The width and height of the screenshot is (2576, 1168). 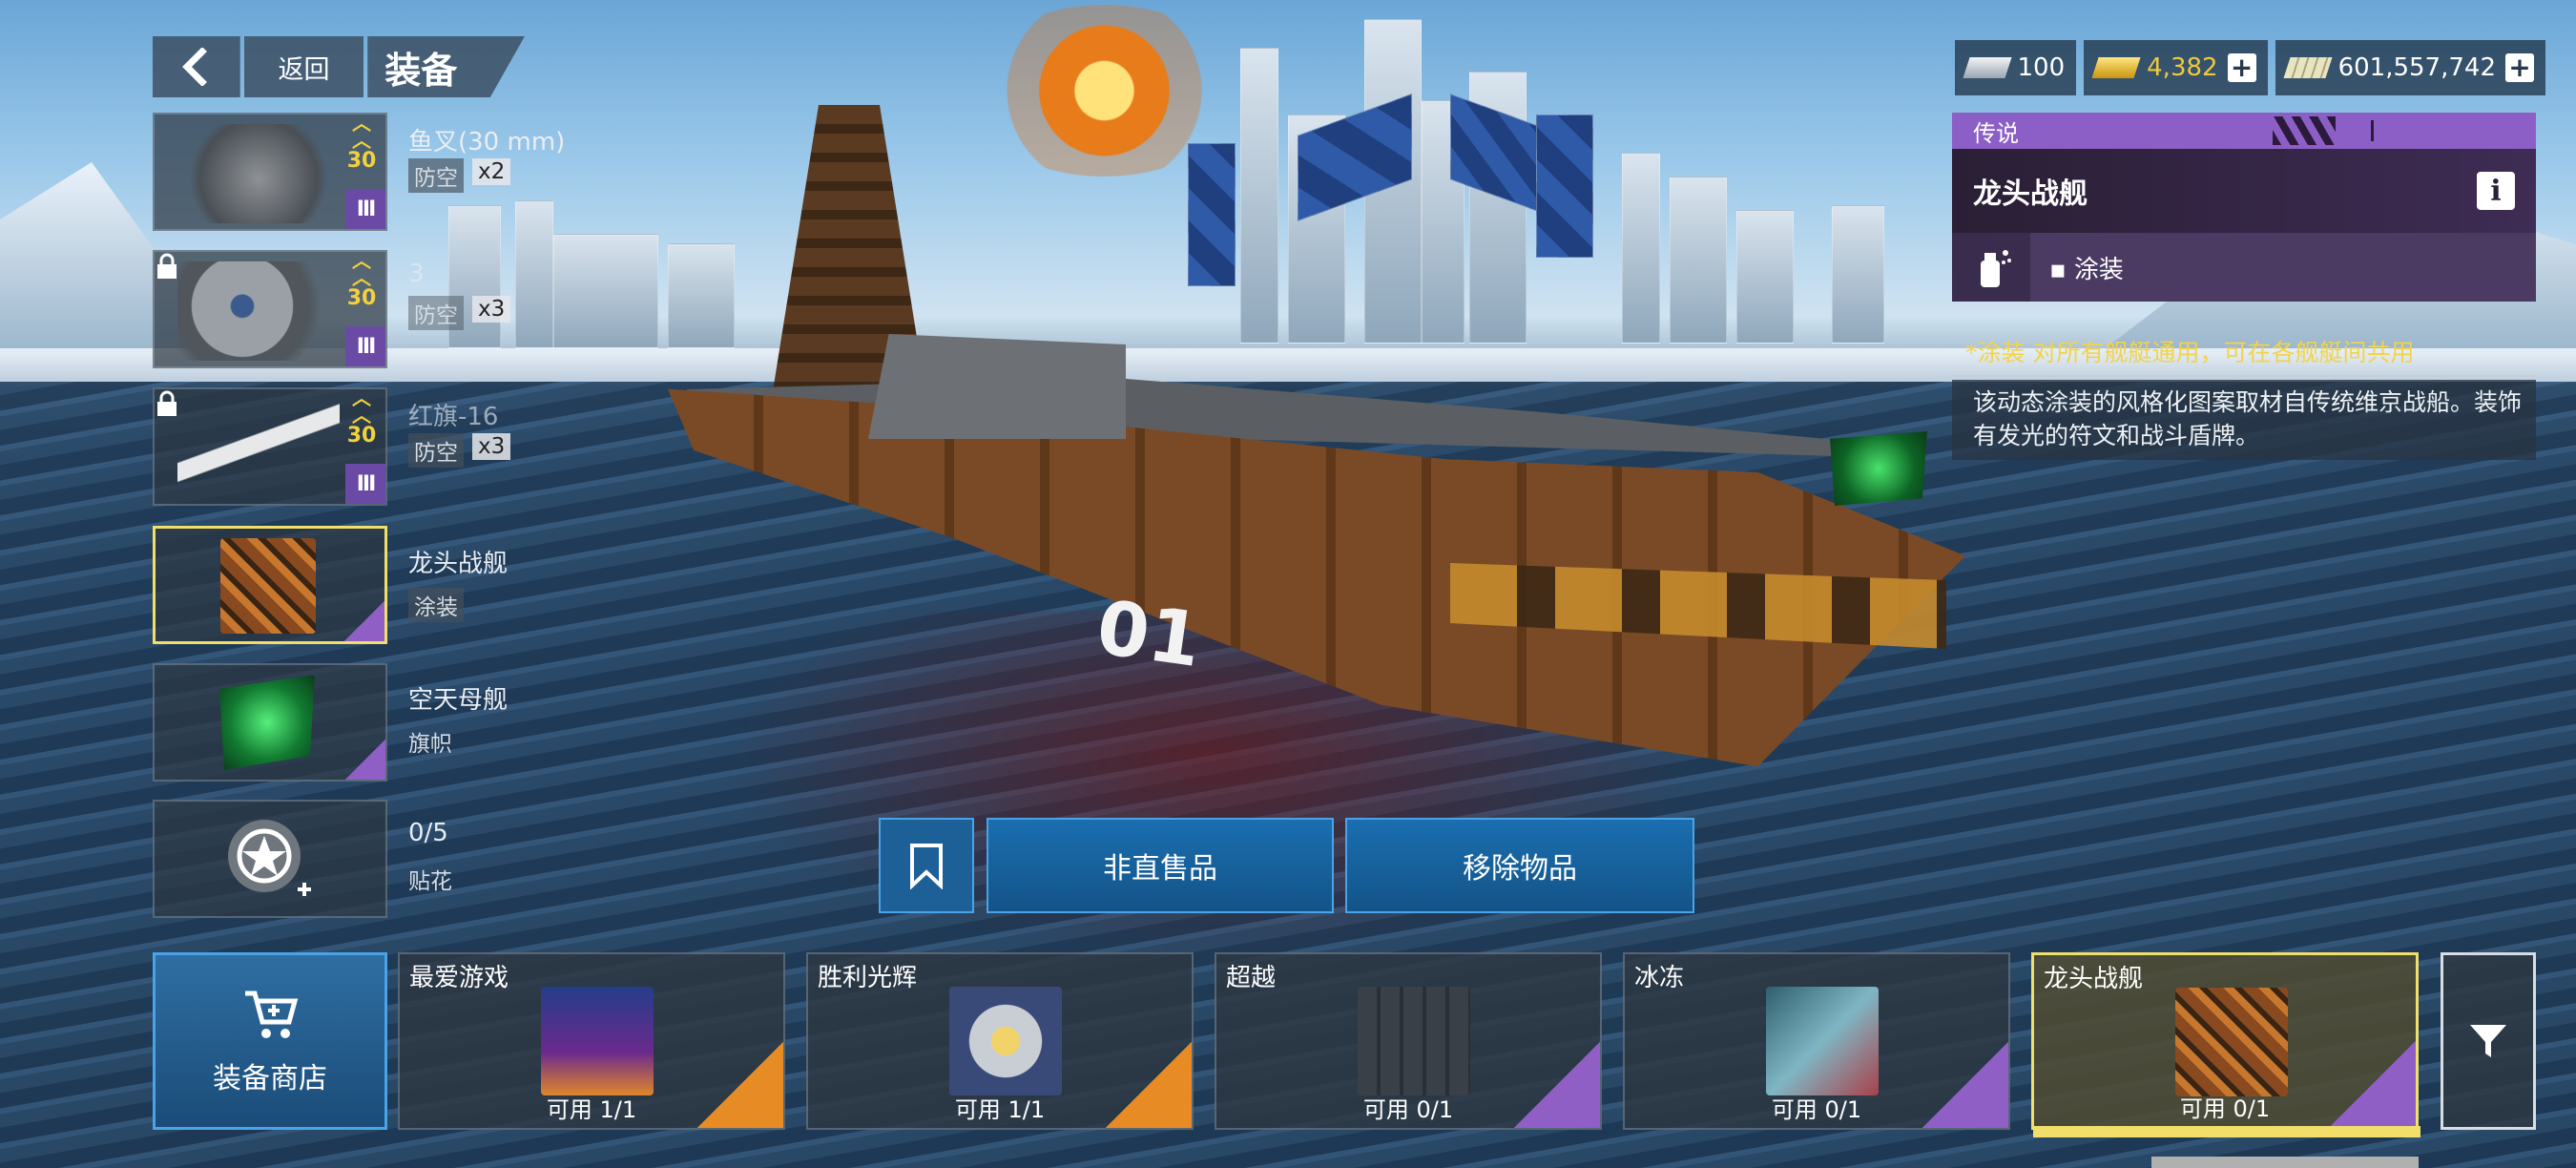 I want to click on frozen-collection-image, so click(x=1822, y=1041).